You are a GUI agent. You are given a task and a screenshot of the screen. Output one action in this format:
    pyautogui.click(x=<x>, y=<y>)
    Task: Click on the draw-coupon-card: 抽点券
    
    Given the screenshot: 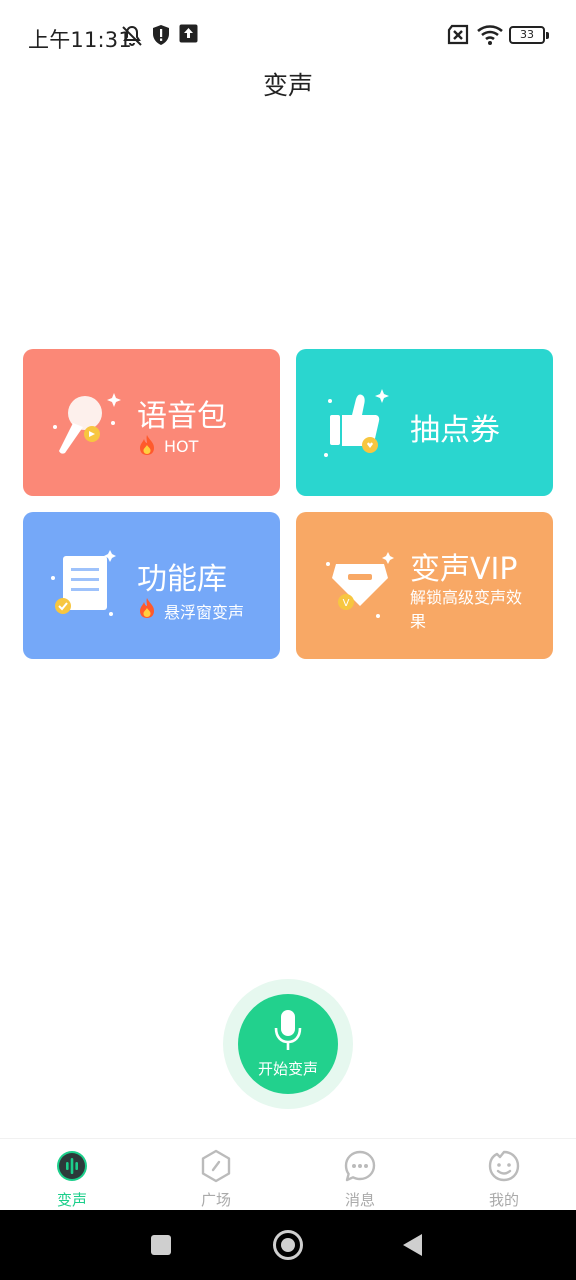 What is the action you would take?
    pyautogui.click(x=424, y=422)
    